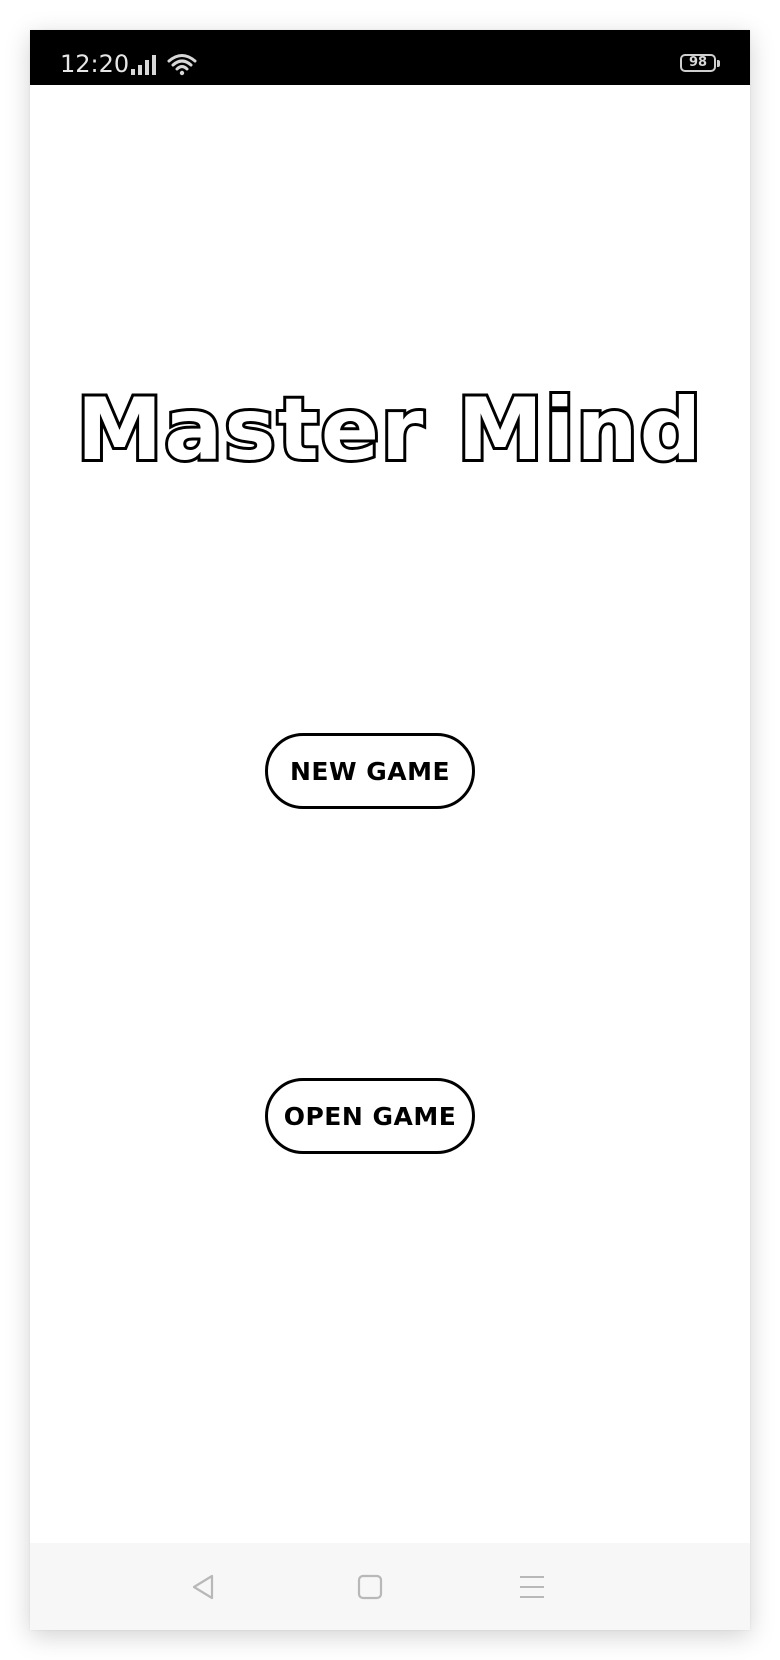 This screenshot has height=1660, width=780. I want to click on navigation-bar, so click(390, 1586).